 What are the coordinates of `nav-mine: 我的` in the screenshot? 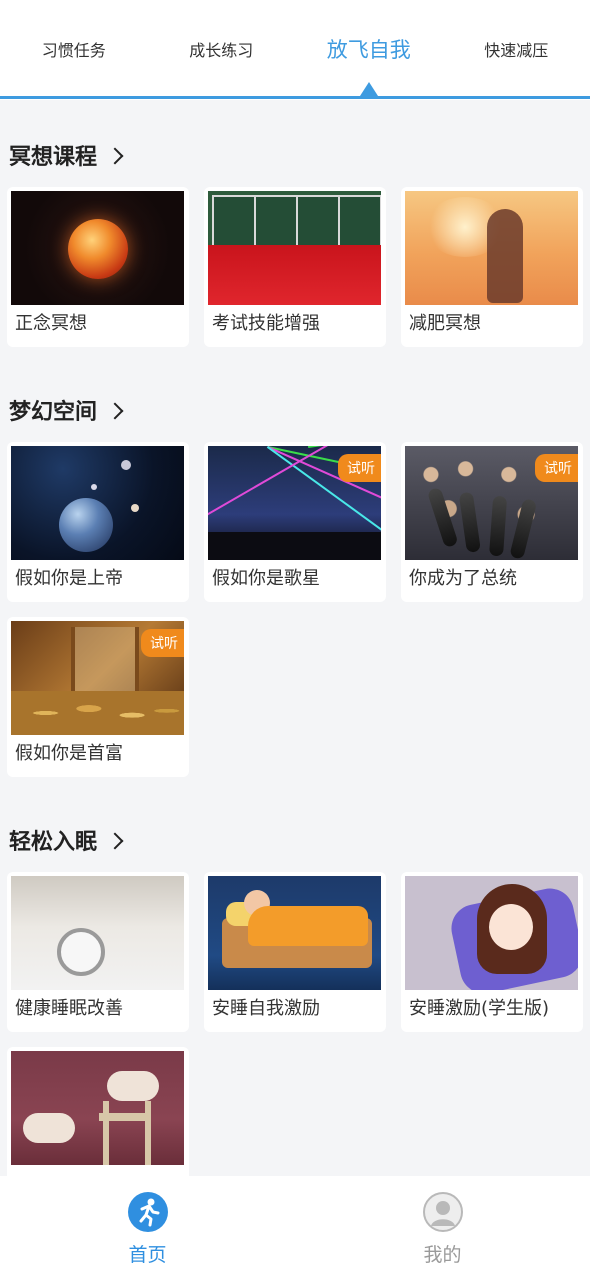 It's located at (442, 1228).